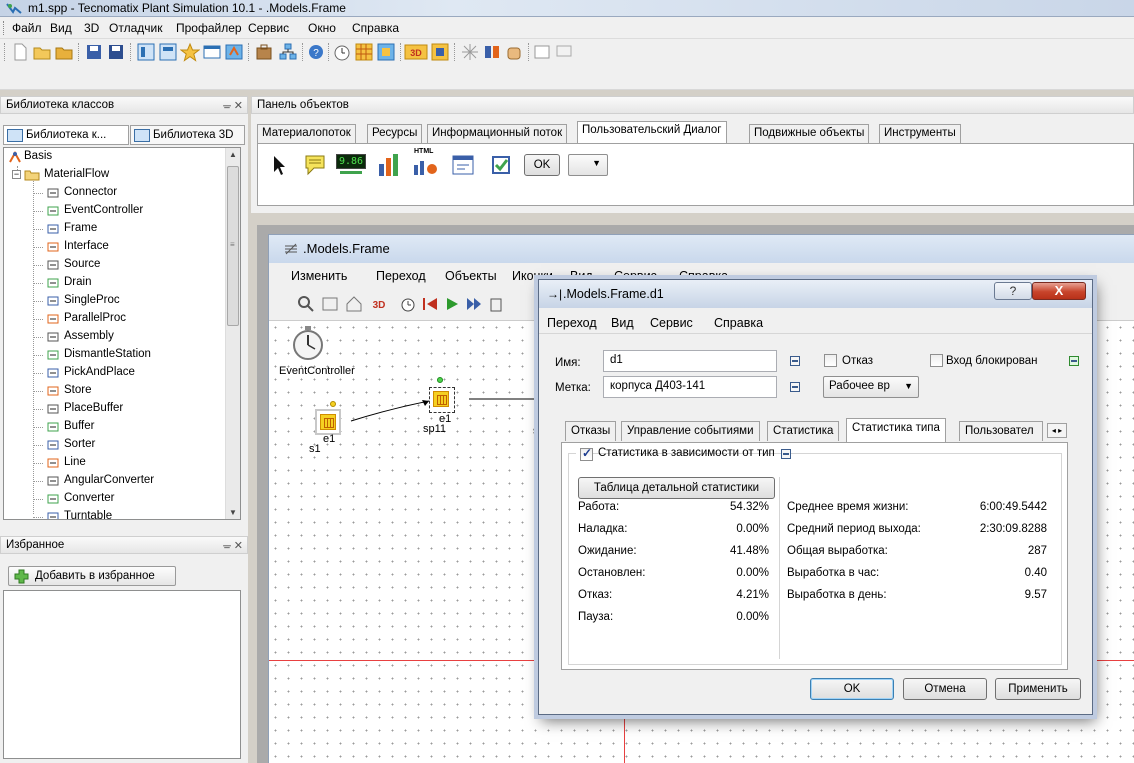 The width and height of the screenshot is (1134, 763). What do you see at coordinates (795, 387) in the screenshot?
I see `tag-inherit-icon` at bounding box center [795, 387].